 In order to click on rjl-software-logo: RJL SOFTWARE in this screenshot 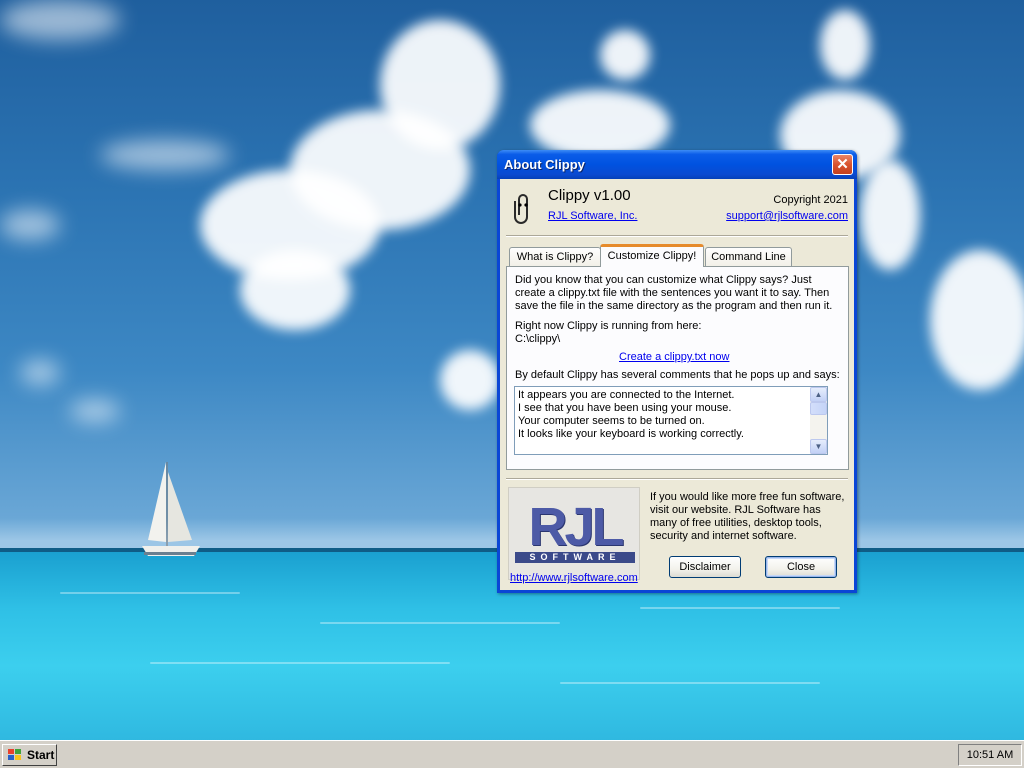, I will do `click(574, 533)`.